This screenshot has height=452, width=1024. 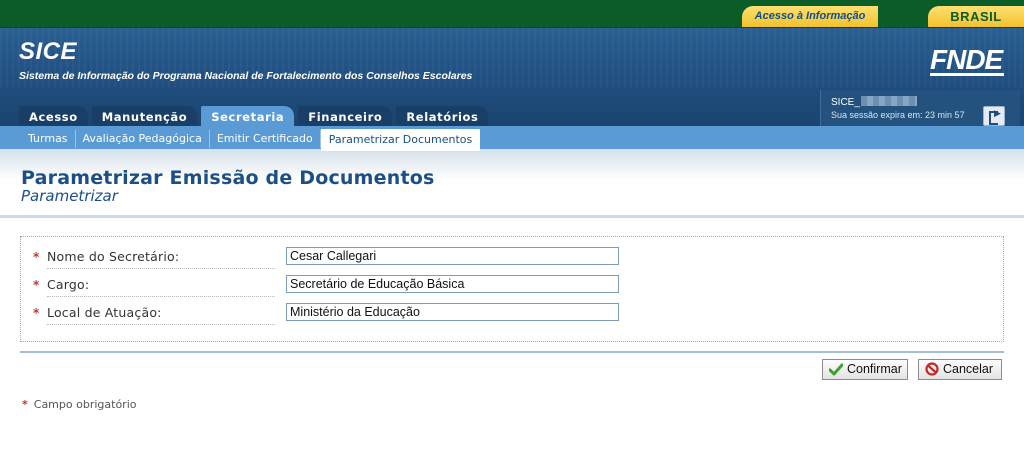 I want to click on workplace-field, so click(x=452, y=312).